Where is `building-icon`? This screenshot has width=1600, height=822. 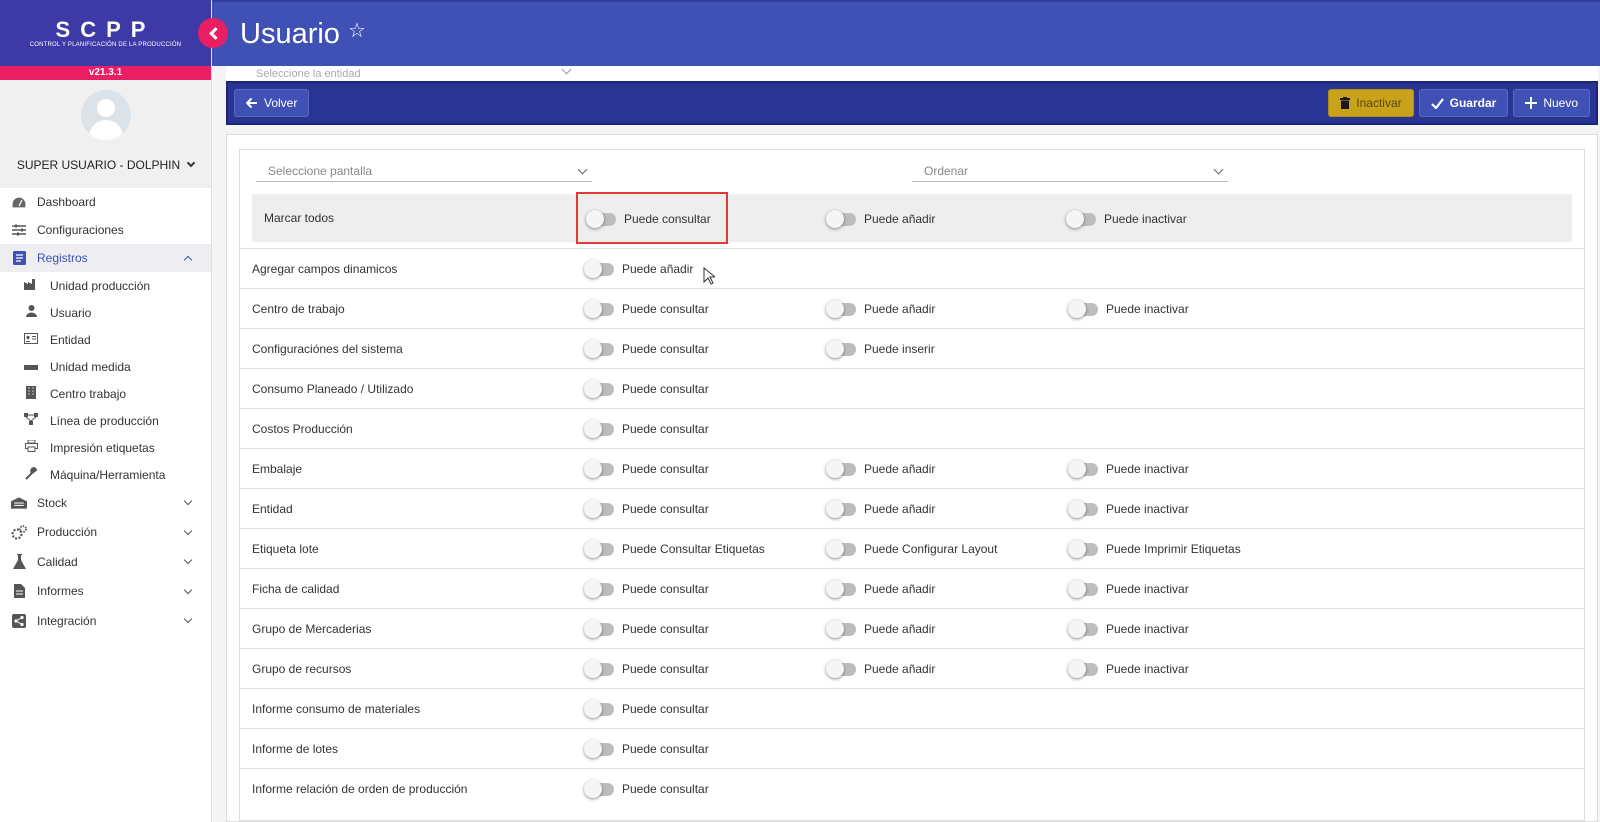
building-icon is located at coordinates (31, 393).